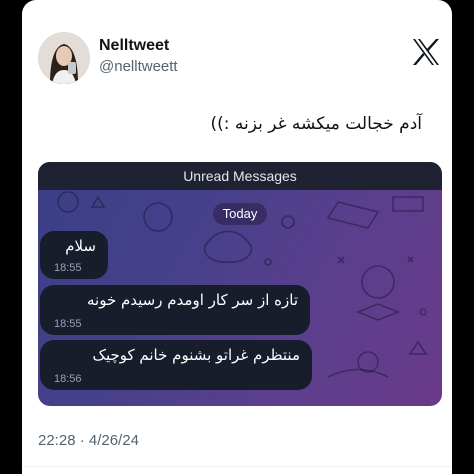 The width and height of the screenshot is (474, 474). Describe the element at coordinates (134, 46) in the screenshot. I see `author-name: Nelltweet` at that location.